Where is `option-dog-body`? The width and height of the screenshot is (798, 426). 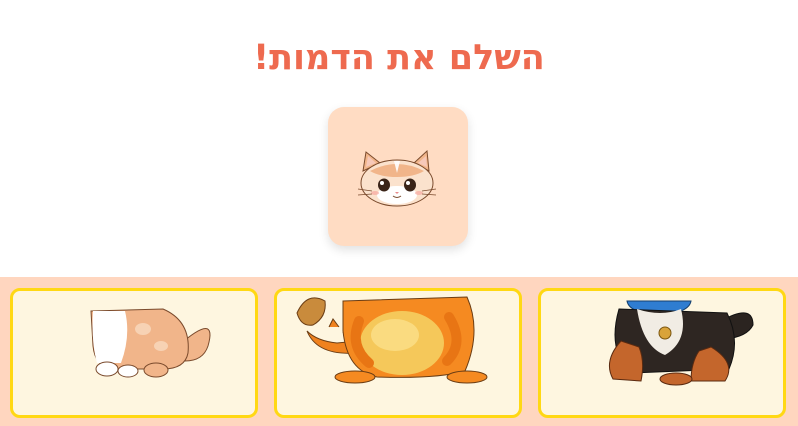 option-dog-body is located at coordinates (662, 353).